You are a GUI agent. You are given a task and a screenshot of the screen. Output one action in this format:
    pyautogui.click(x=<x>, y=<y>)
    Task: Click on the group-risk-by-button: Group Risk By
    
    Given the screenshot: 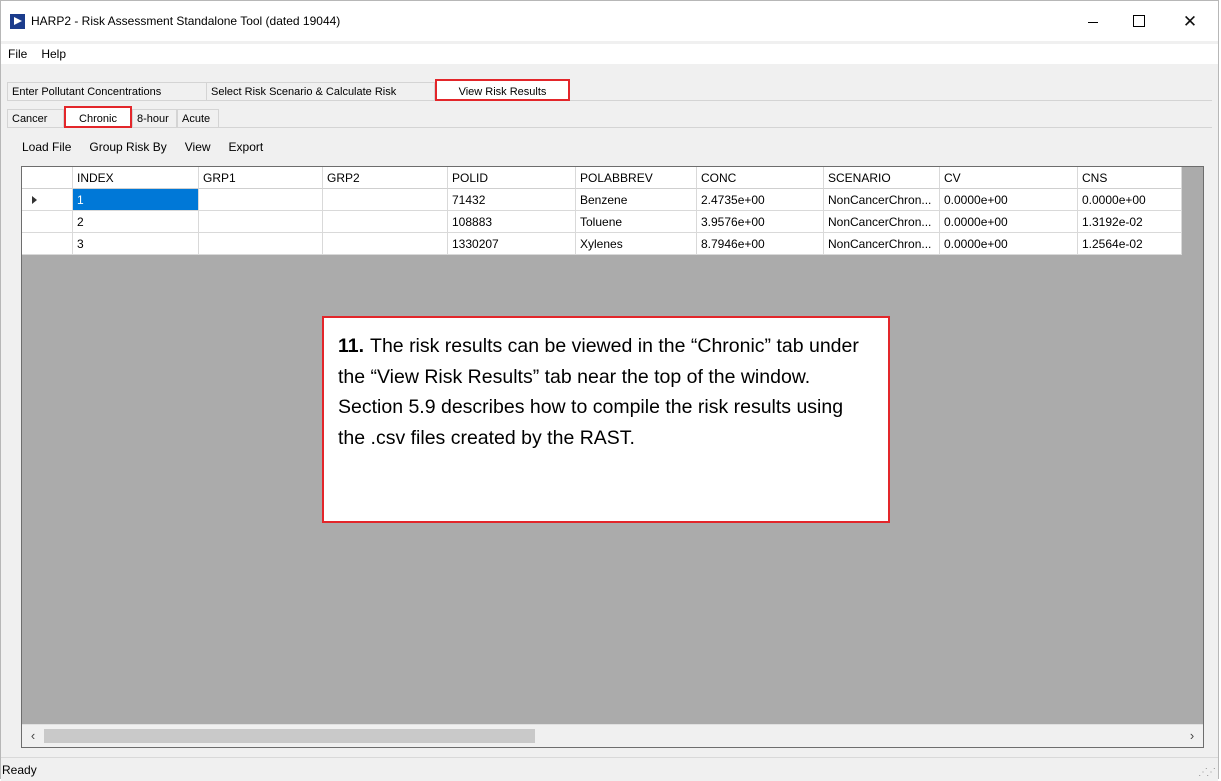 What is the action you would take?
    pyautogui.click(x=127, y=147)
    